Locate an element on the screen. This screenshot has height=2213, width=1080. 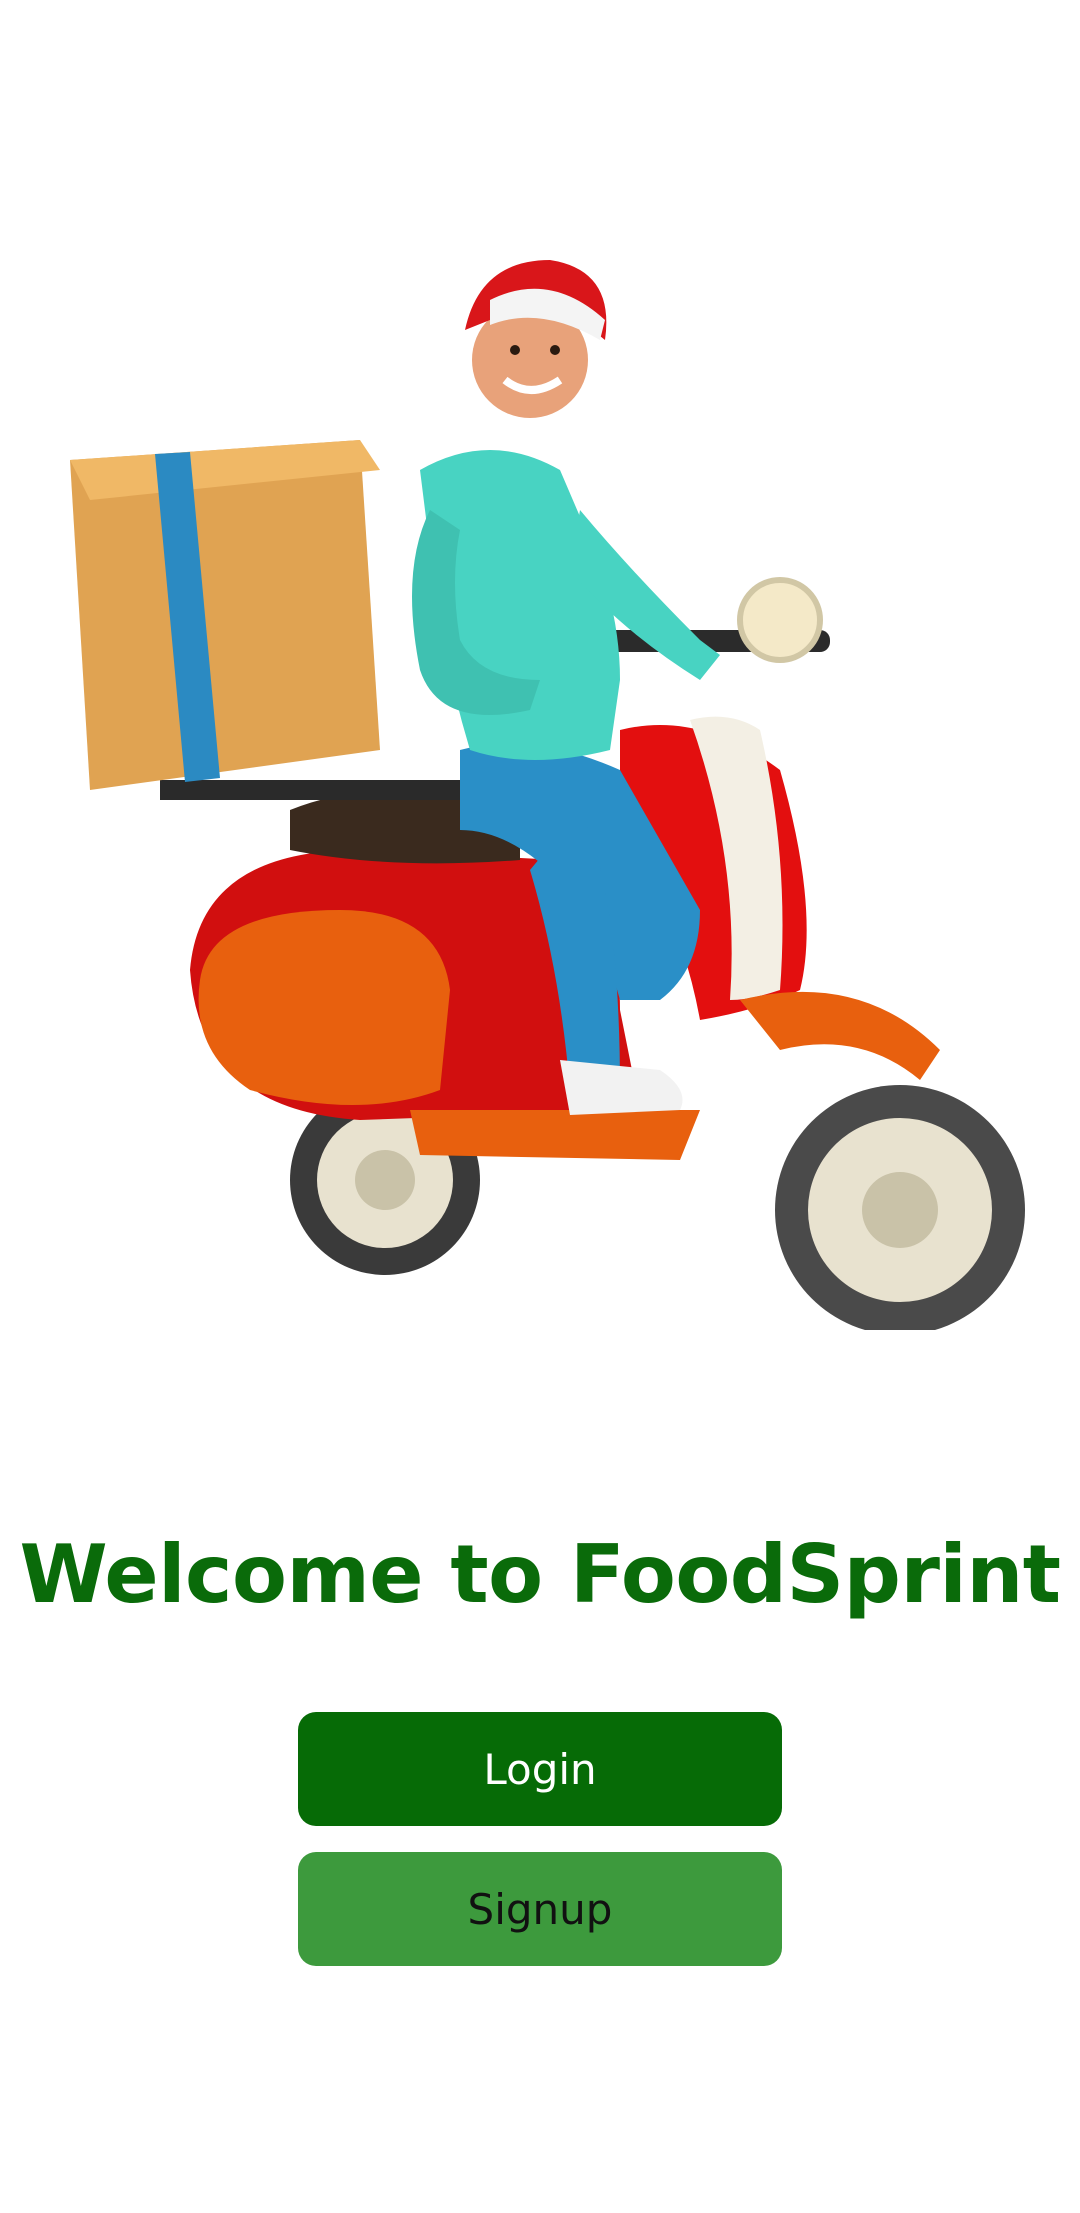
welcome-title: Welcome to FoodSprint is located at coordinates (540, 1574).